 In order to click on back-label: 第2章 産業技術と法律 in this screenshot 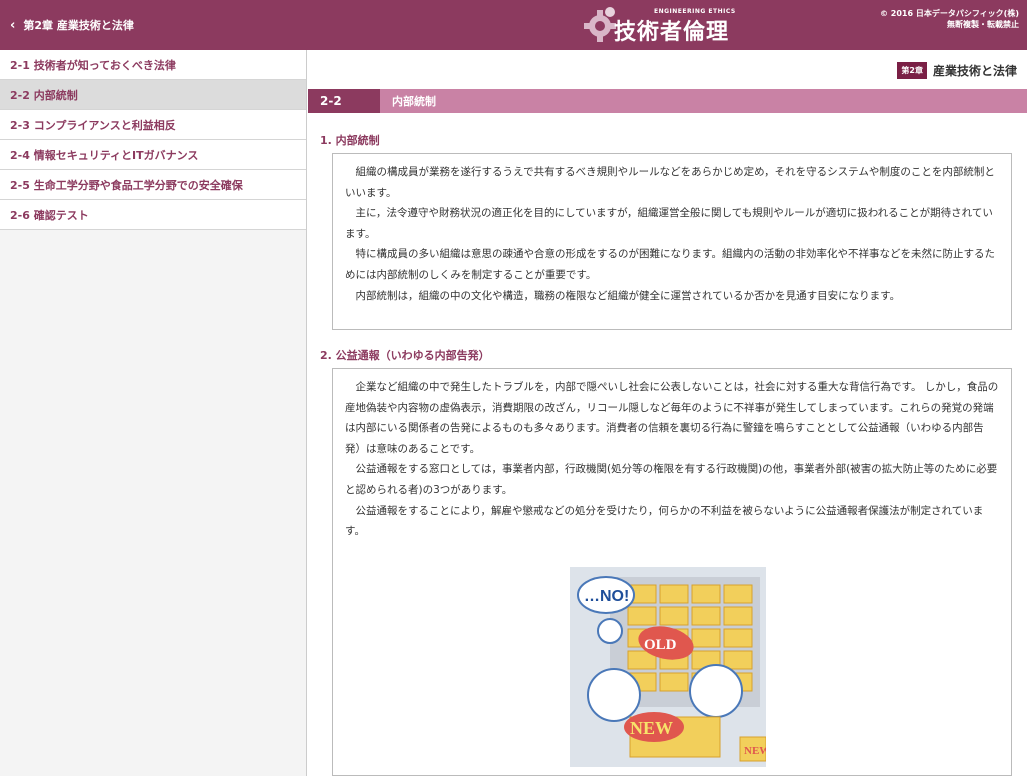, I will do `click(78, 25)`.